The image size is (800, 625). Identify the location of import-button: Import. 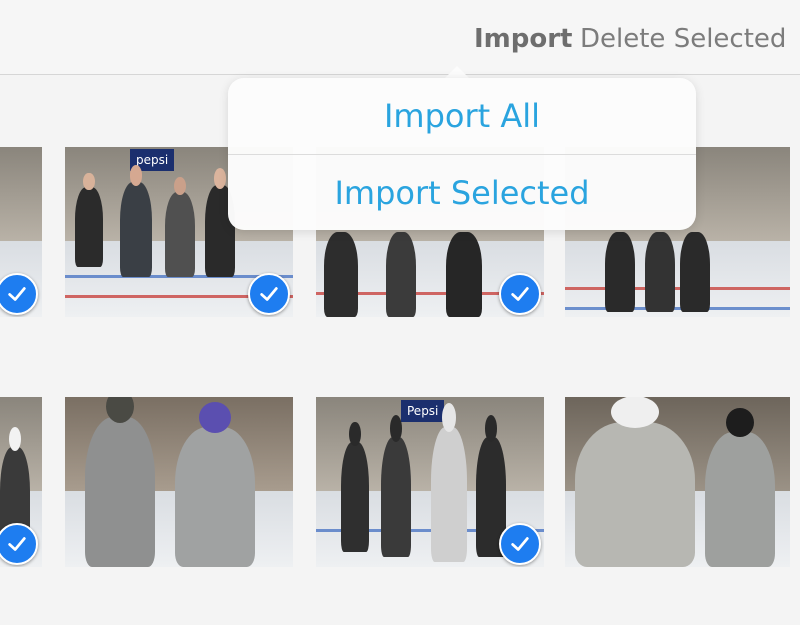
(523, 39).